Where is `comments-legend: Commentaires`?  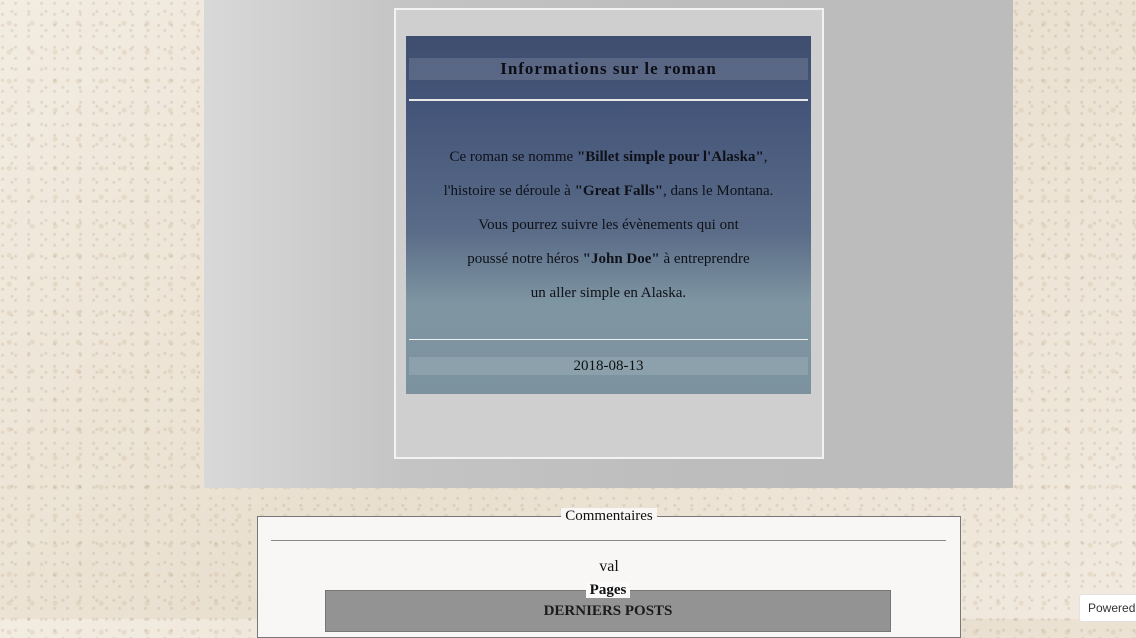
comments-legend: Commentaires is located at coordinates (609, 516).